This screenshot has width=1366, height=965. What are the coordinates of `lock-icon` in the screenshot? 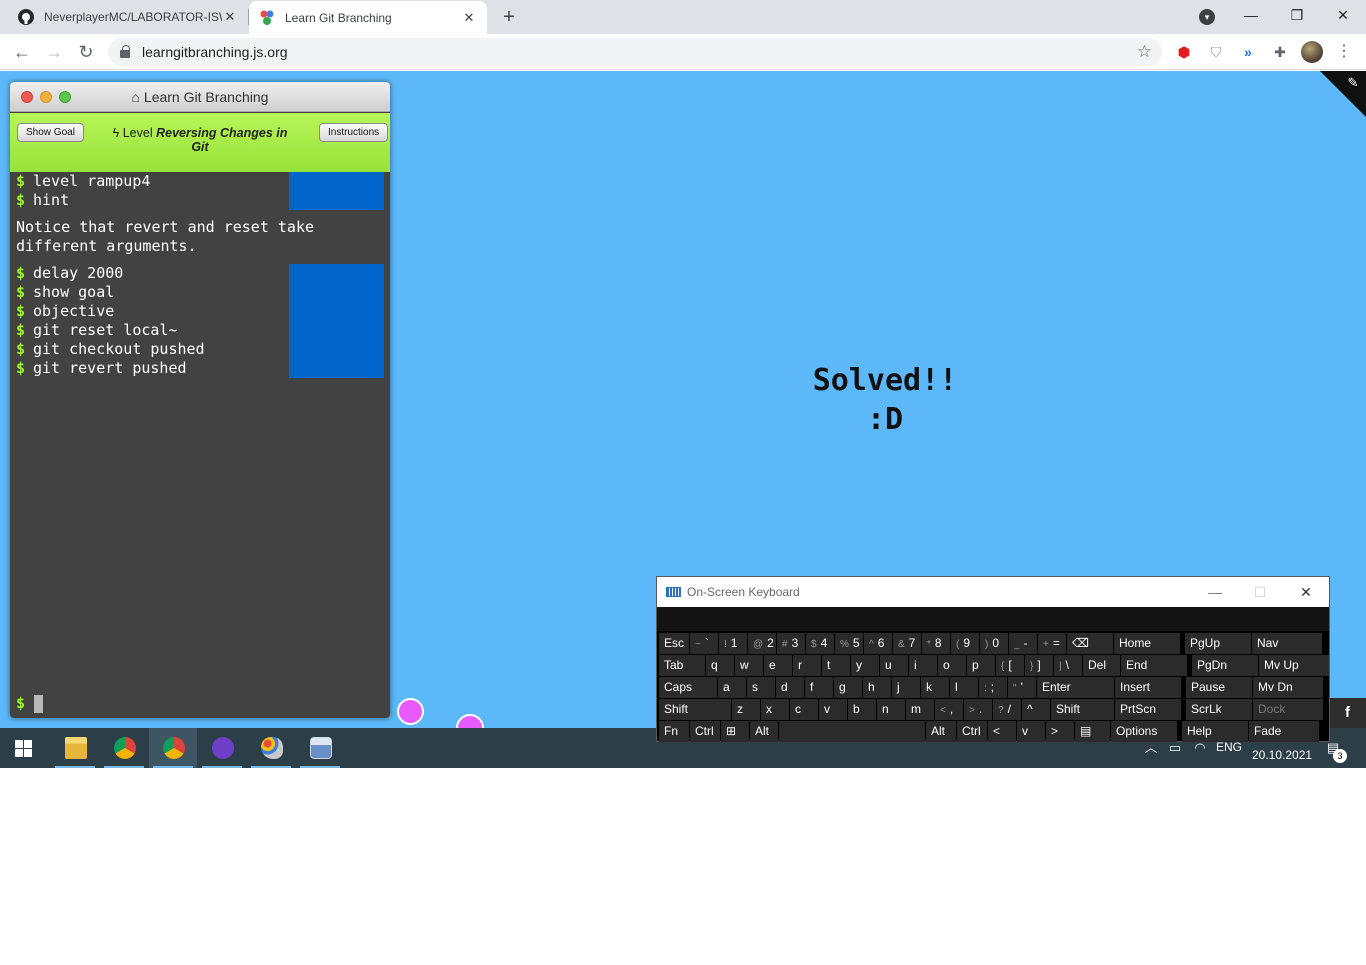 It's located at (125, 51).